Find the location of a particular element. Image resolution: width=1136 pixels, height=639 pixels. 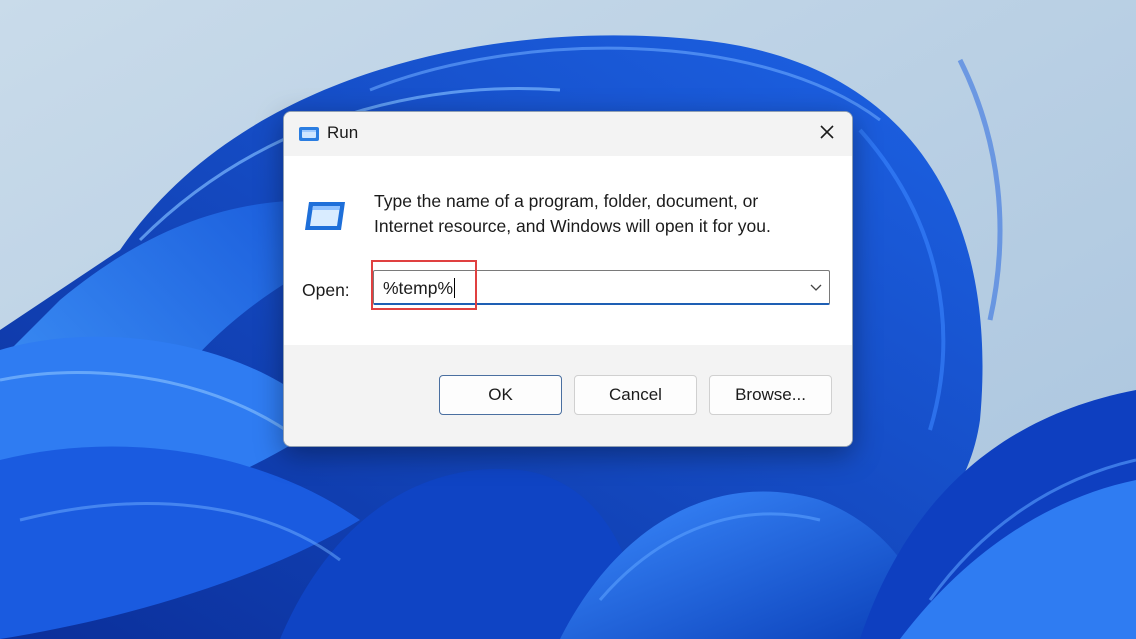

dropdown-button is located at coordinates (816, 287).